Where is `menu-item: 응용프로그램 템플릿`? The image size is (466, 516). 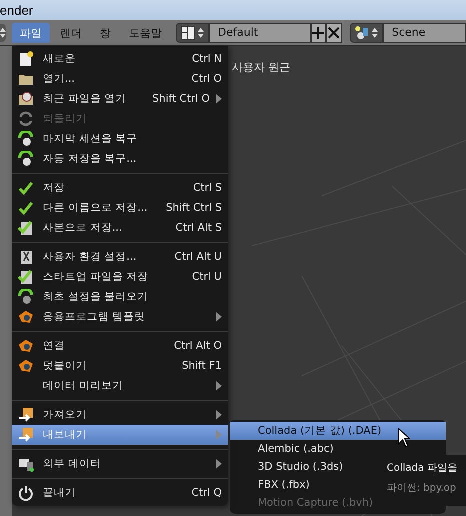 menu-item: 응용프로그램 템플릿 is located at coordinates (120, 317).